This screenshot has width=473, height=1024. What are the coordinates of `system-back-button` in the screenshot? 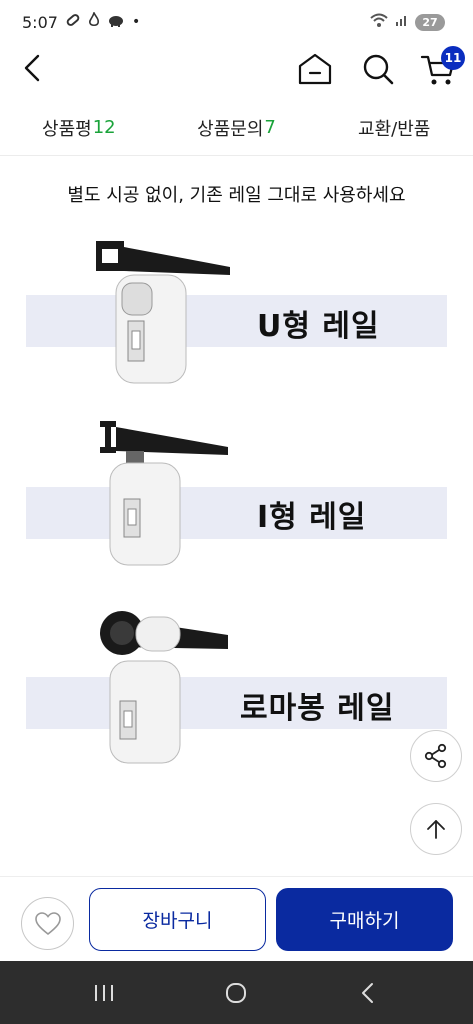 It's located at (368, 993).